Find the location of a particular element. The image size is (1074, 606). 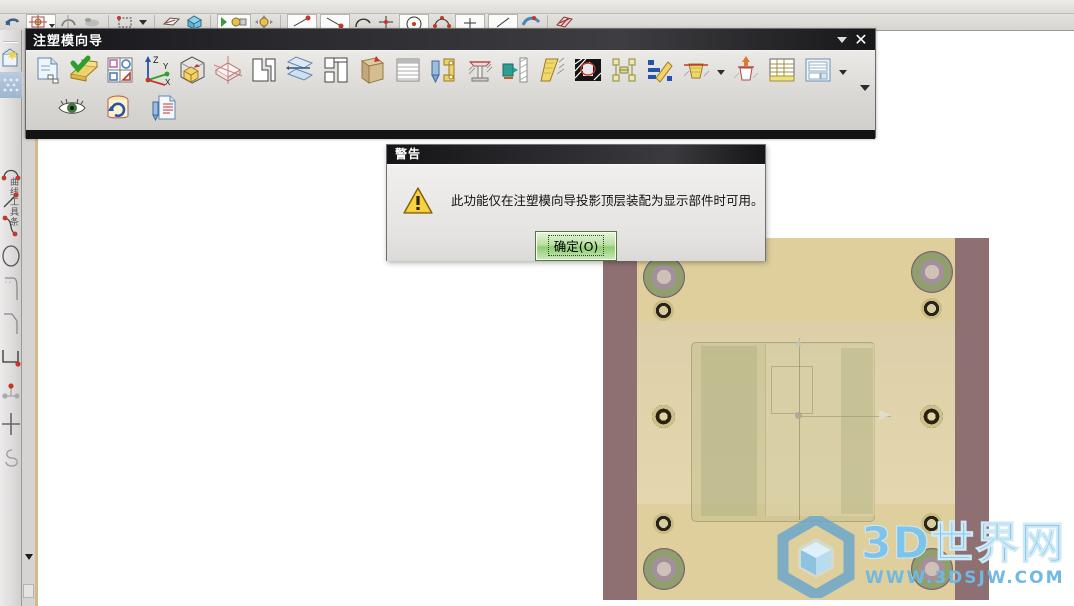

arc-two-point-icon is located at coordinates (11, 175).